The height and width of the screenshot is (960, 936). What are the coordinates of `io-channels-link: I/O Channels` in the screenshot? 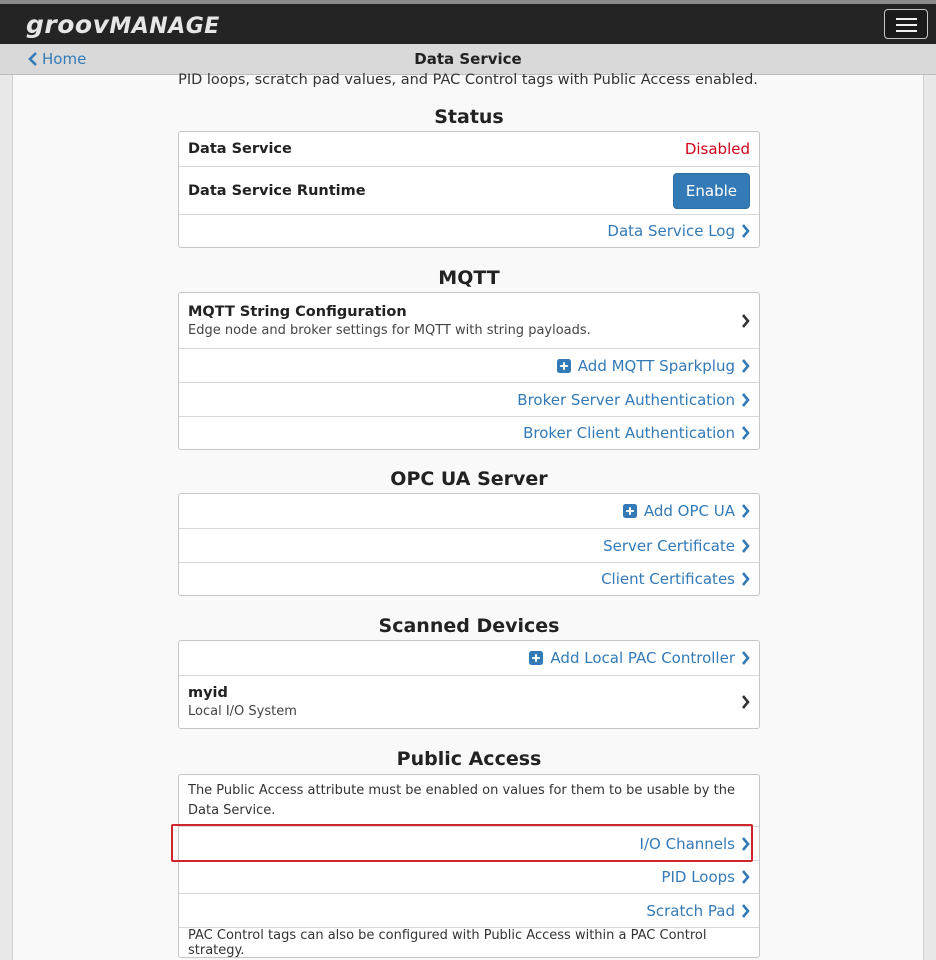 It's located at (469, 843).